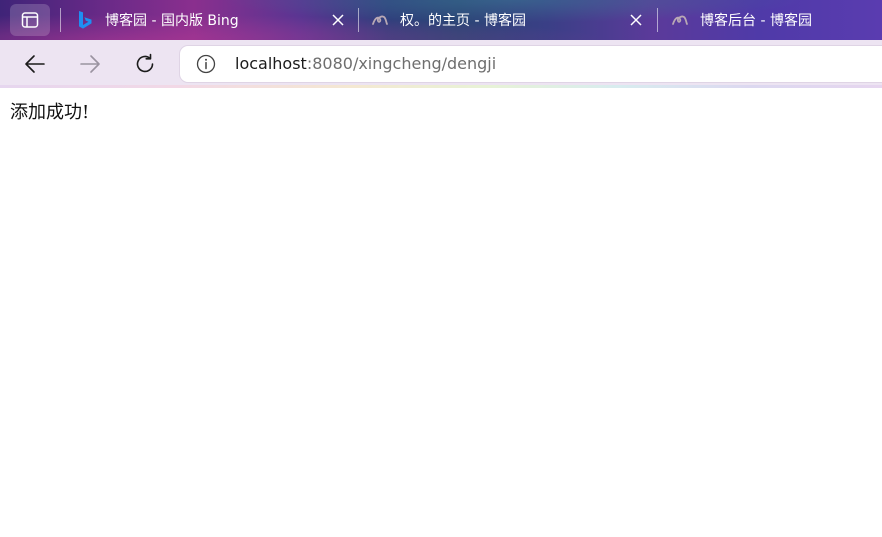 The height and width of the screenshot is (537, 882). I want to click on tab-title: 权。的主页 - 博客园, so click(463, 21).